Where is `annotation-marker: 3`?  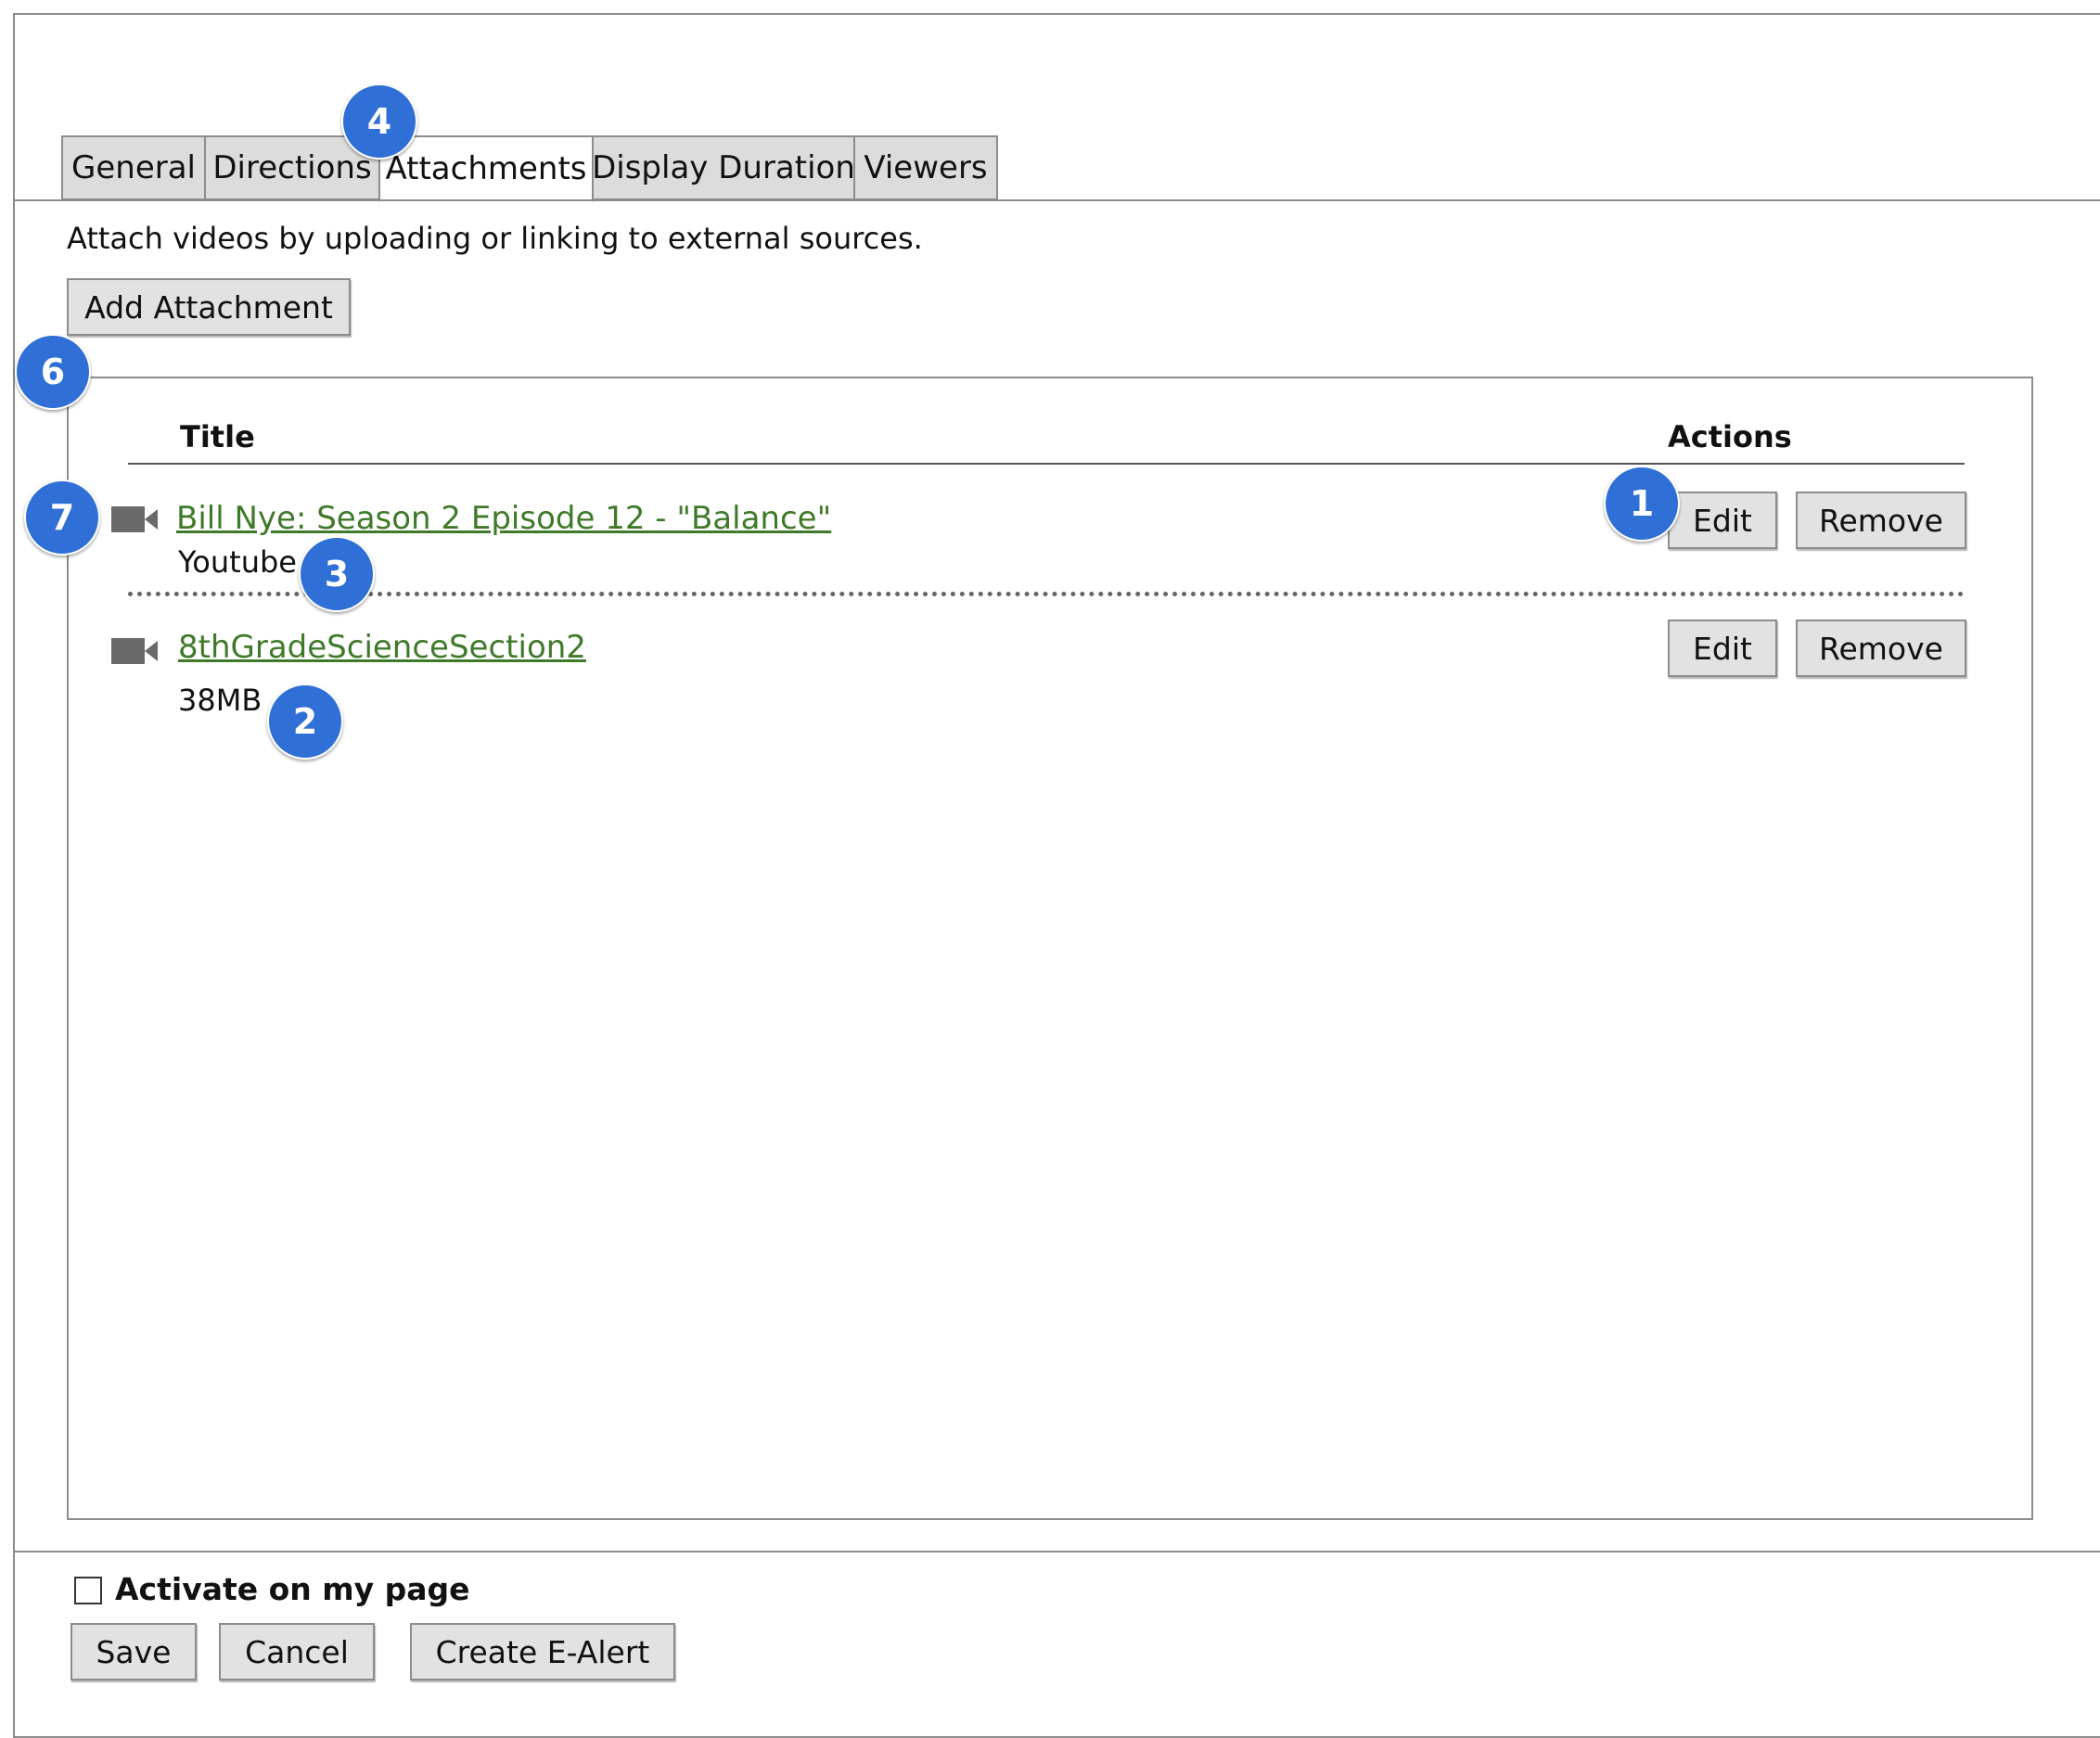
annotation-marker: 3 is located at coordinates (337, 574).